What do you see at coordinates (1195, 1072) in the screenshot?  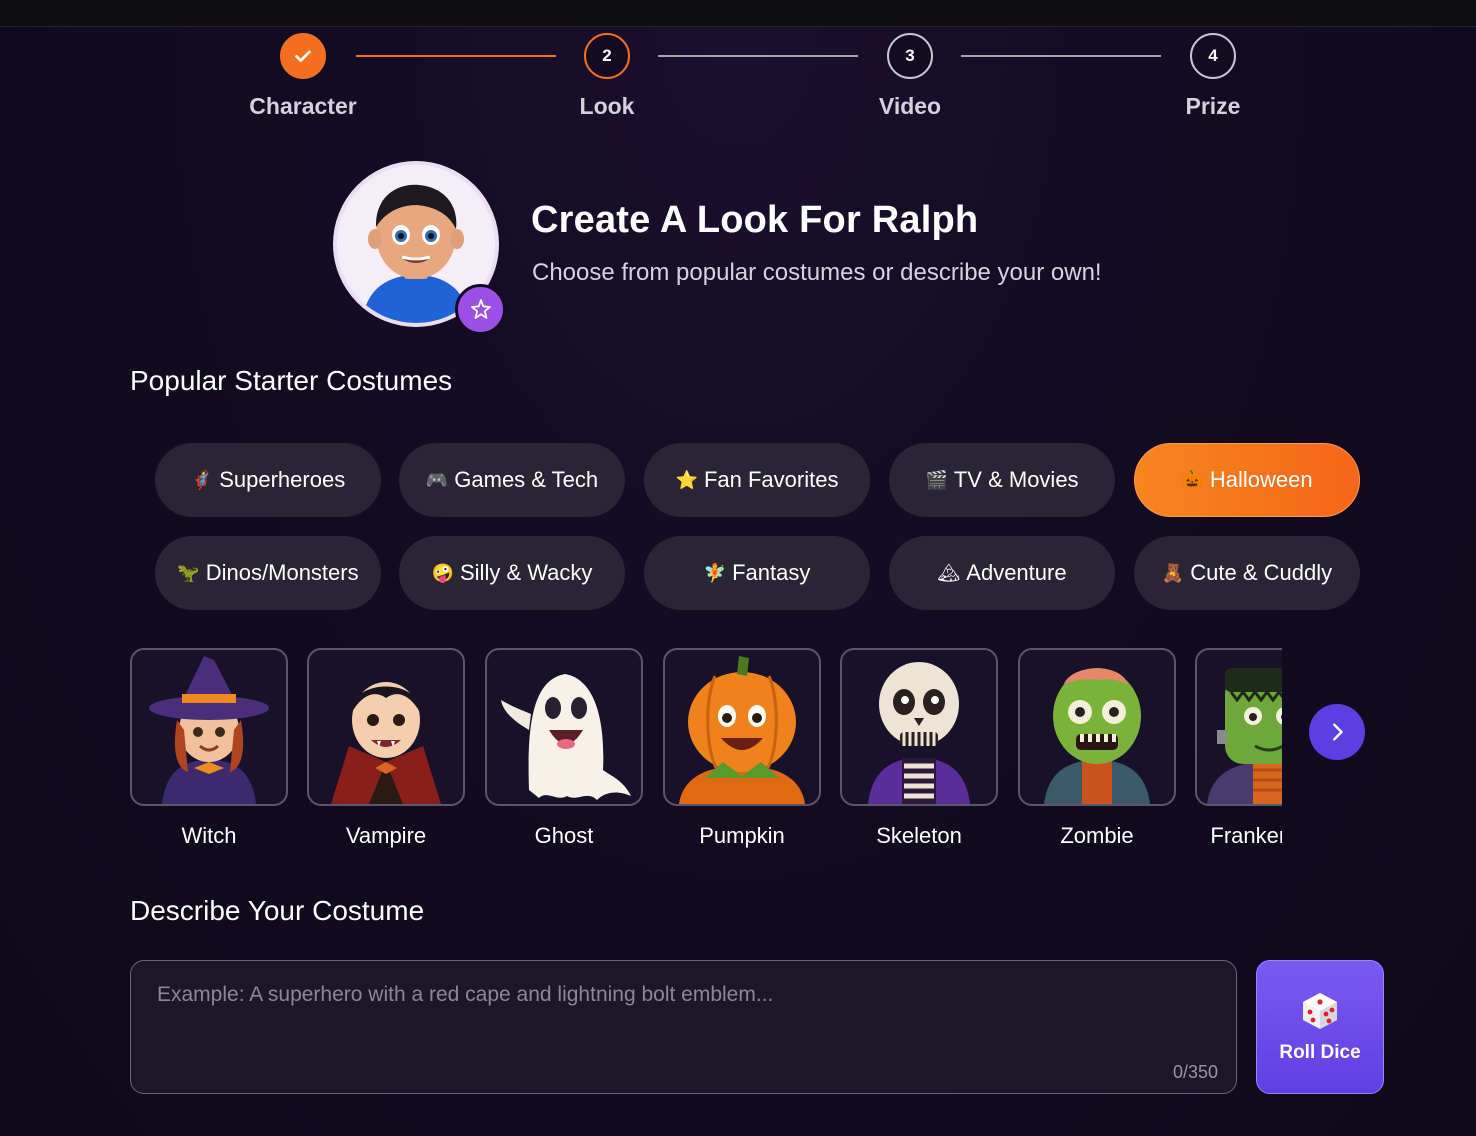 I see `character-counter: 0/350` at bounding box center [1195, 1072].